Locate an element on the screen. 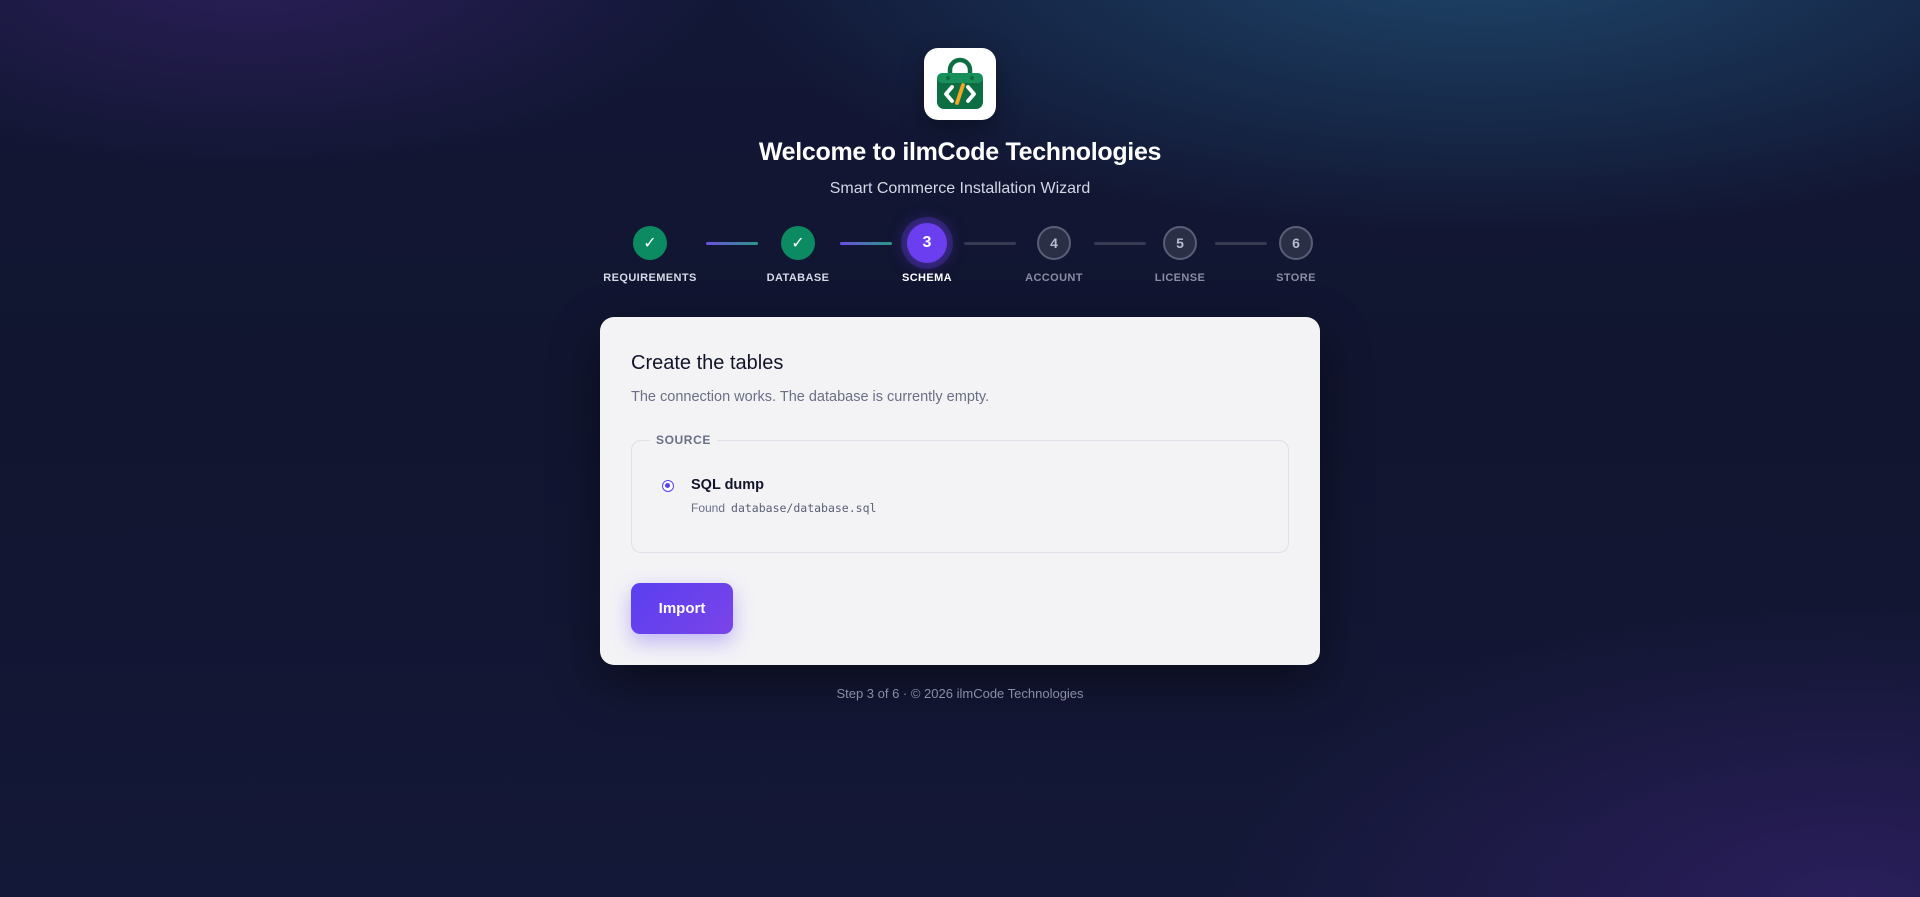  step-account: 4 ACCOUNT is located at coordinates (1054, 255).